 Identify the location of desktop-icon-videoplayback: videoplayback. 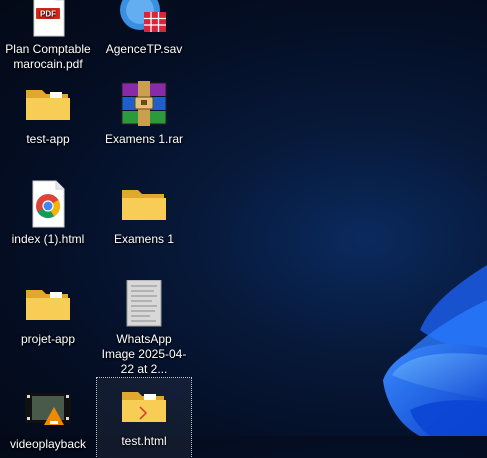
(48, 418).